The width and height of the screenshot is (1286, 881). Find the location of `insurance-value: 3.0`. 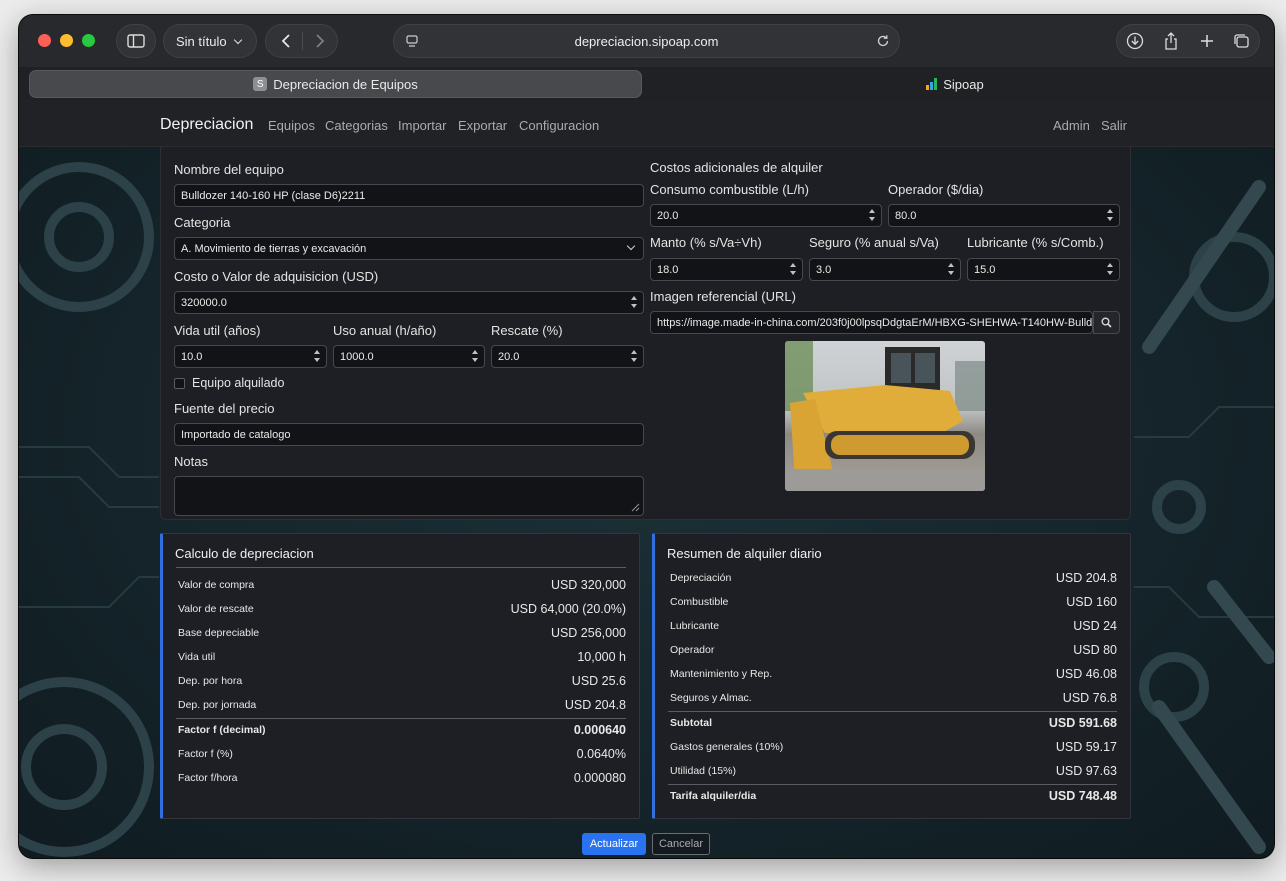

insurance-value: 3.0 is located at coordinates (824, 270).